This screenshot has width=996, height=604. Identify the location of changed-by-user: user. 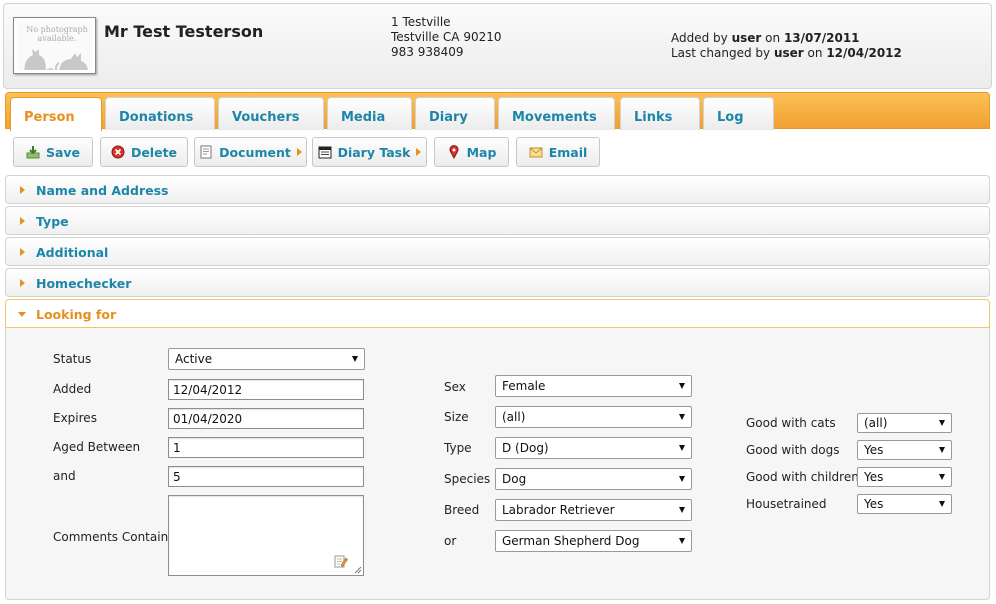
(788, 53).